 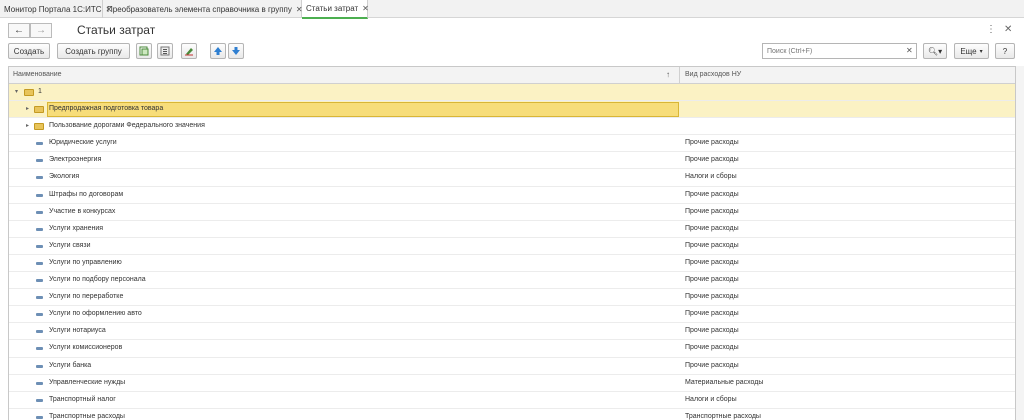 I want to click on tab-monitor: Монитор Портала 1С:ИТС ✕, so click(x=56, y=9).